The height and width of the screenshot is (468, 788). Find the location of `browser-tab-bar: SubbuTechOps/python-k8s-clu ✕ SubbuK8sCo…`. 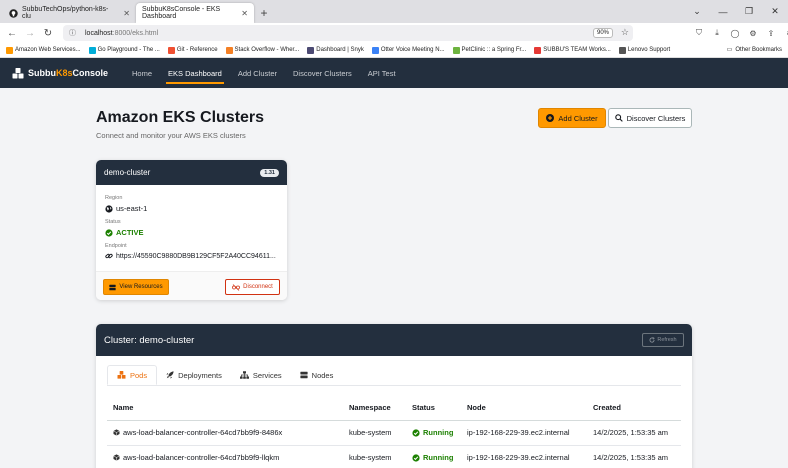

browser-tab-bar: SubbuTechOps/python-k8s-clu ✕ SubbuK8sCo… is located at coordinates (394, 11).